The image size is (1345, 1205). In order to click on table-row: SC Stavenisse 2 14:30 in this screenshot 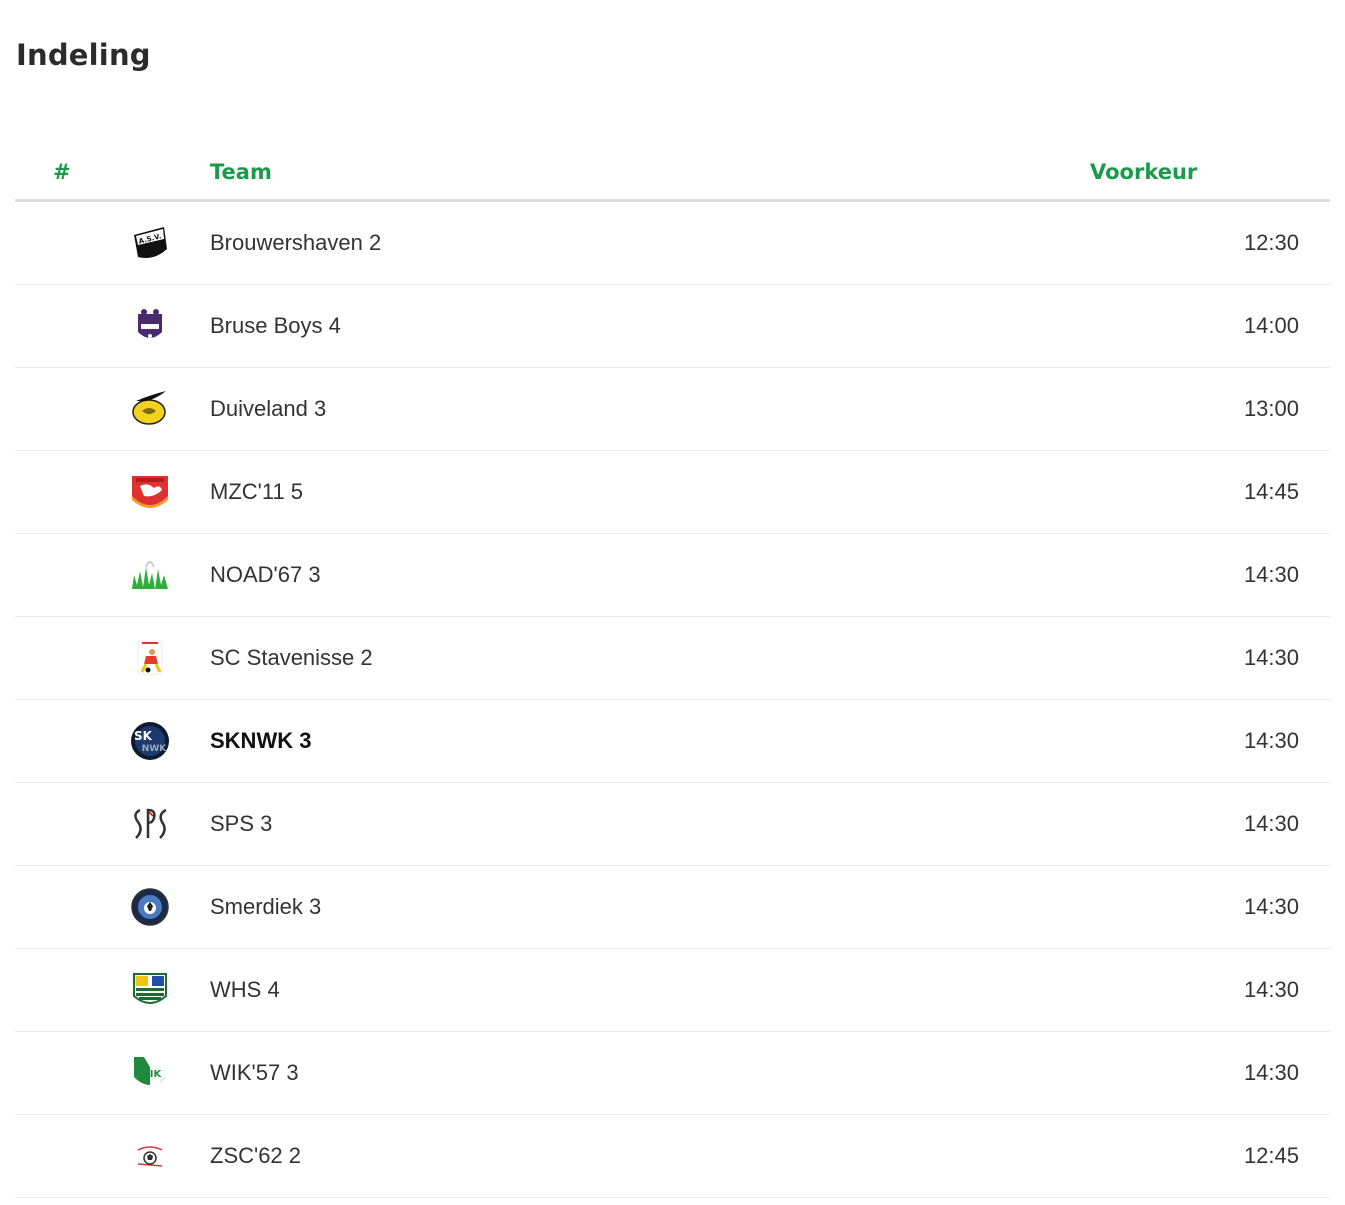, I will do `click(672, 658)`.